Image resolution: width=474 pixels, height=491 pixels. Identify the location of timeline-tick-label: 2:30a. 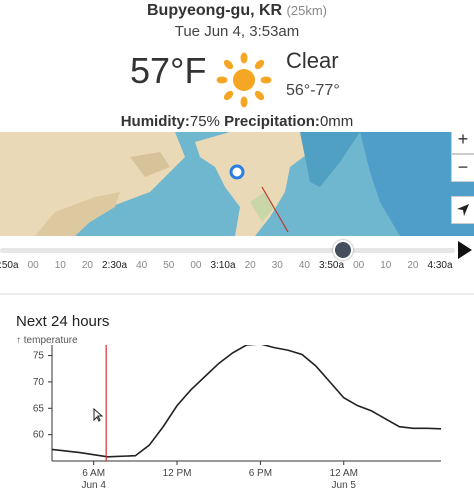
(114, 265).